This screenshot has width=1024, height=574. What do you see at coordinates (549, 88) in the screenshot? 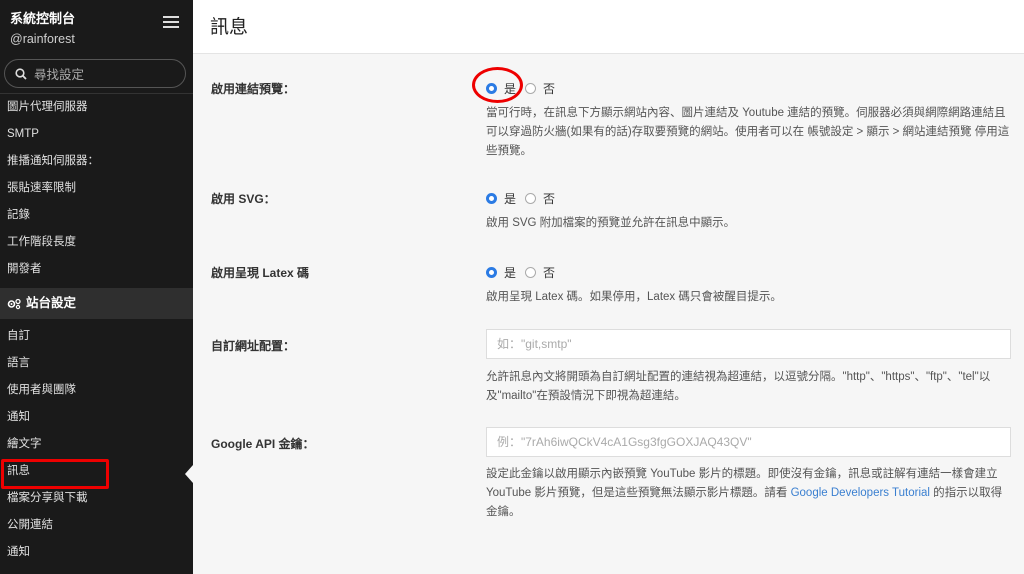
I see `link-preview-no-label: 否` at bounding box center [549, 88].